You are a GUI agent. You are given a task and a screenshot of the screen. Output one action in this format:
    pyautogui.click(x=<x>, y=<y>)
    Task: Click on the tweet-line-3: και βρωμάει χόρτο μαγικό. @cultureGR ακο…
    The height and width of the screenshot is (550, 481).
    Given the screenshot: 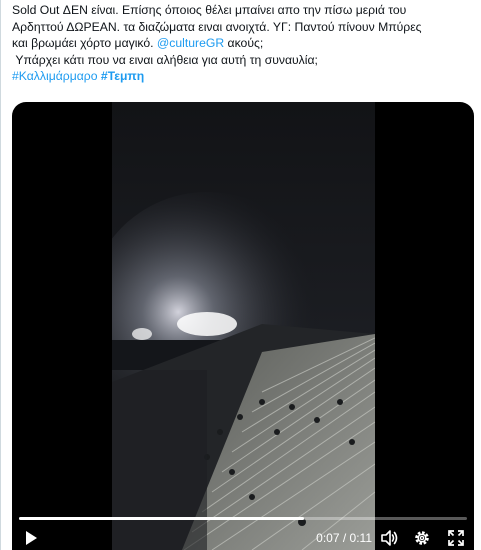 What is the action you would take?
    pyautogui.click(x=243, y=43)
    